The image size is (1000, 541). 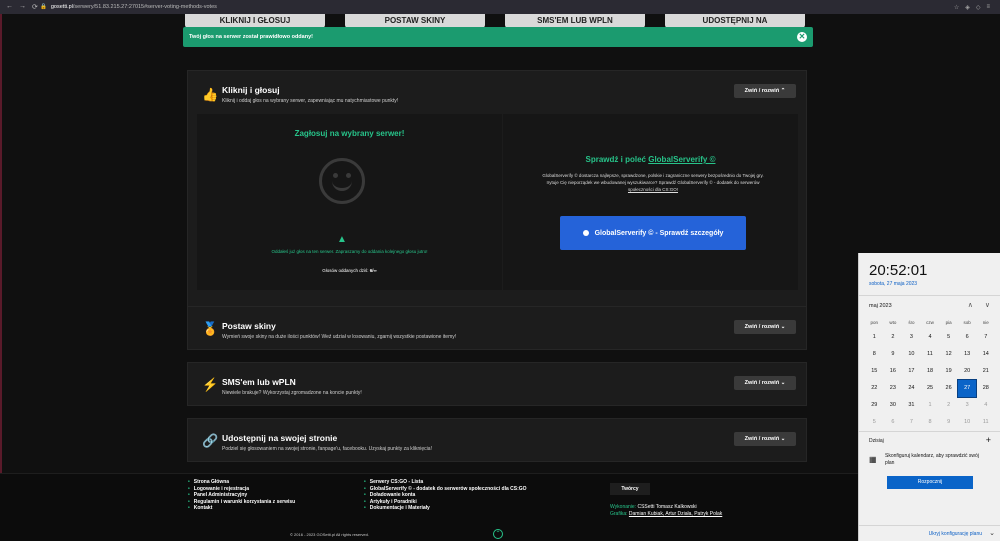 I want to click on footer-link-contact: Kontakt, so click(x=241, y=508).